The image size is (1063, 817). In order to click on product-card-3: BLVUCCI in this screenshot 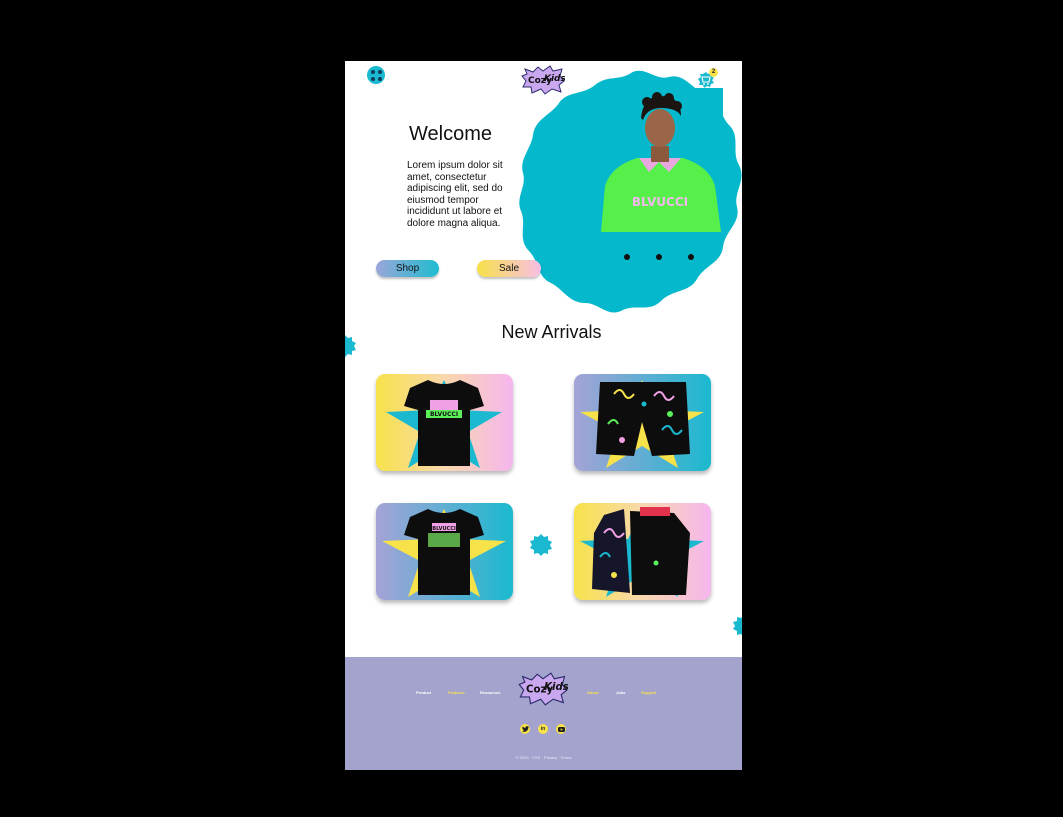, I will do `click(444, 551)`.